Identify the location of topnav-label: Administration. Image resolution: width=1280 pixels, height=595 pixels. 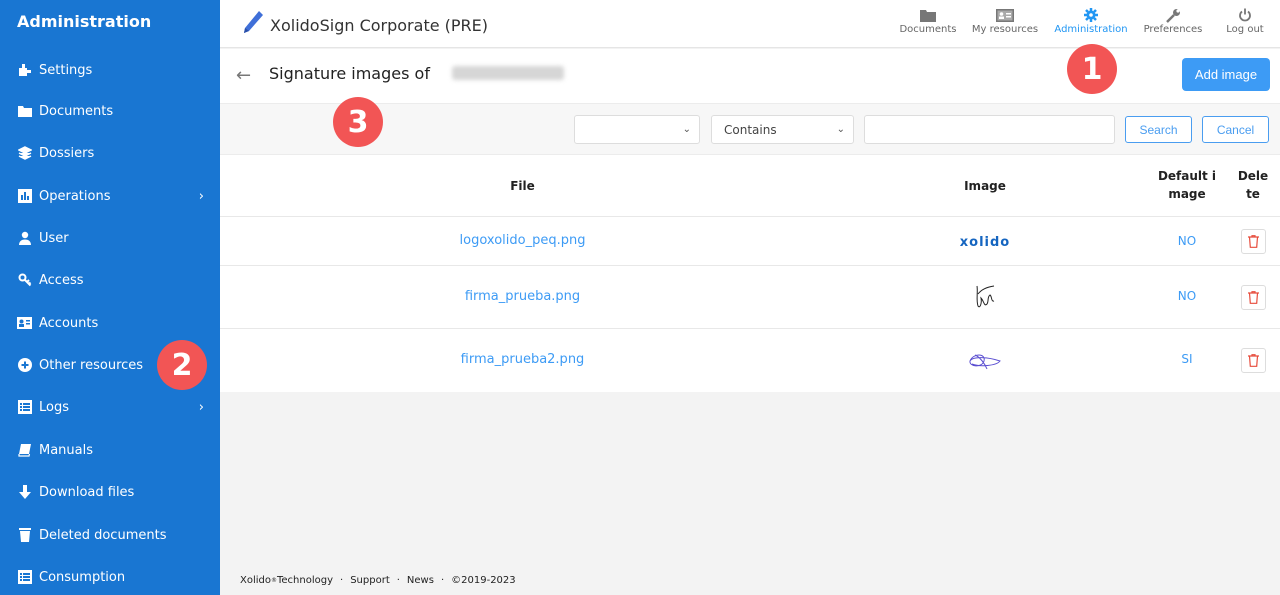
(1091, 29).